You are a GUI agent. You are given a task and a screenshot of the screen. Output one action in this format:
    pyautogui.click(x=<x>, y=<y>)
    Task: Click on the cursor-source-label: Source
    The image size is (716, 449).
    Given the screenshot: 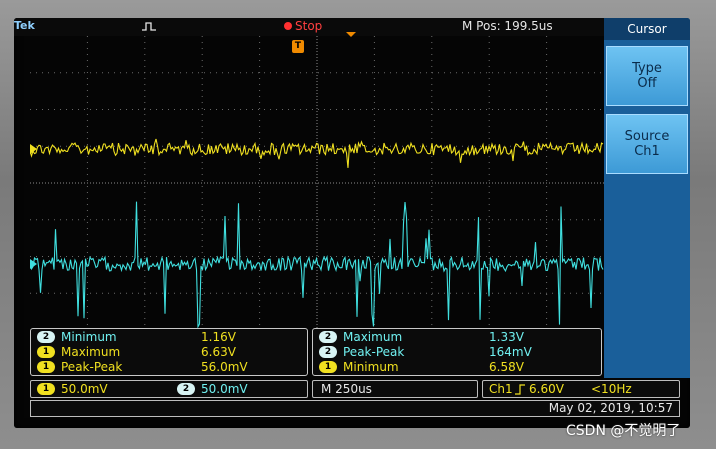 What is the action you would take?
    pyautogui.click(x=647, y=136)
    